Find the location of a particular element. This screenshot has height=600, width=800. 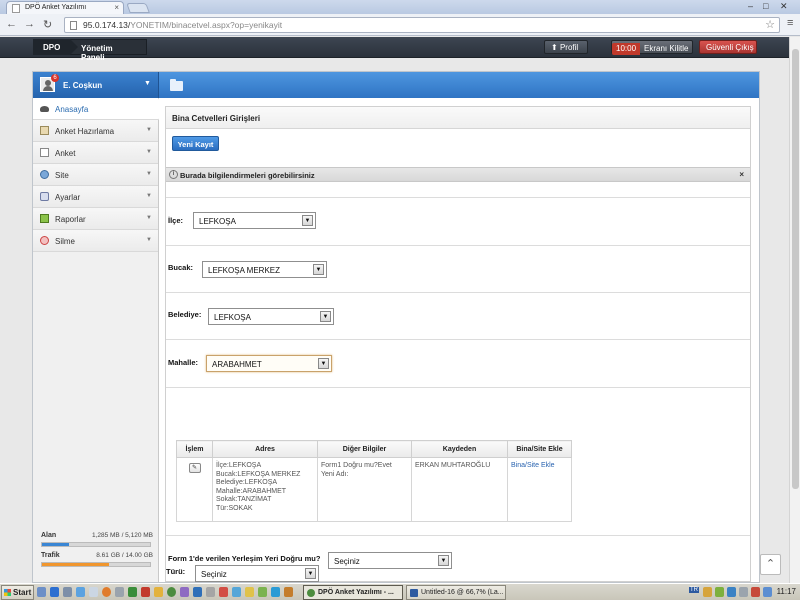

edit-icon: ✎ is located at coordinates (194, 468).